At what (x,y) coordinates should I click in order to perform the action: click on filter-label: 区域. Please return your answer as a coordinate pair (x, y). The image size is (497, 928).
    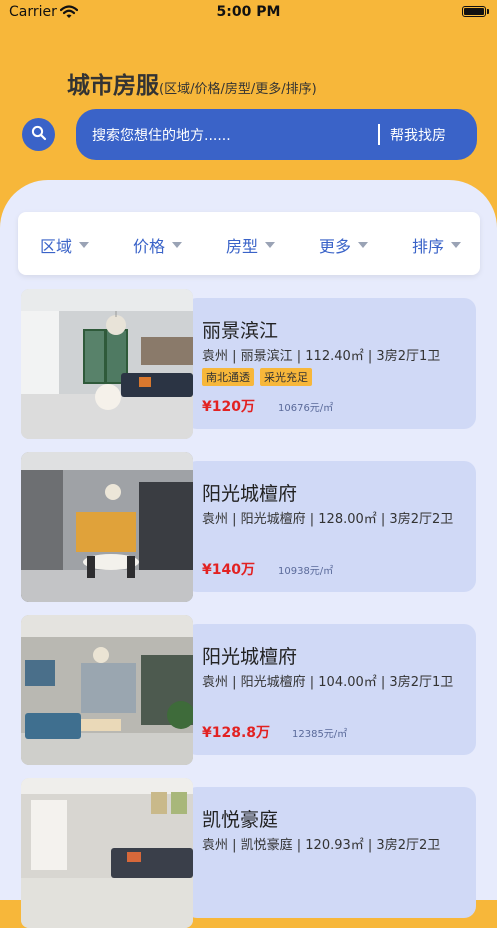
    Looking at the image, I should click on (56, 246).